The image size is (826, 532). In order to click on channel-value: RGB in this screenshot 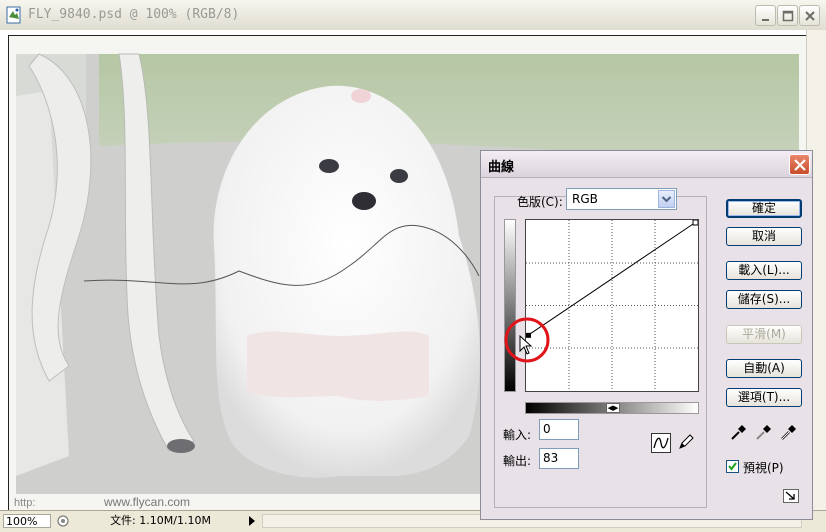, I will do `click(585, 199)`.